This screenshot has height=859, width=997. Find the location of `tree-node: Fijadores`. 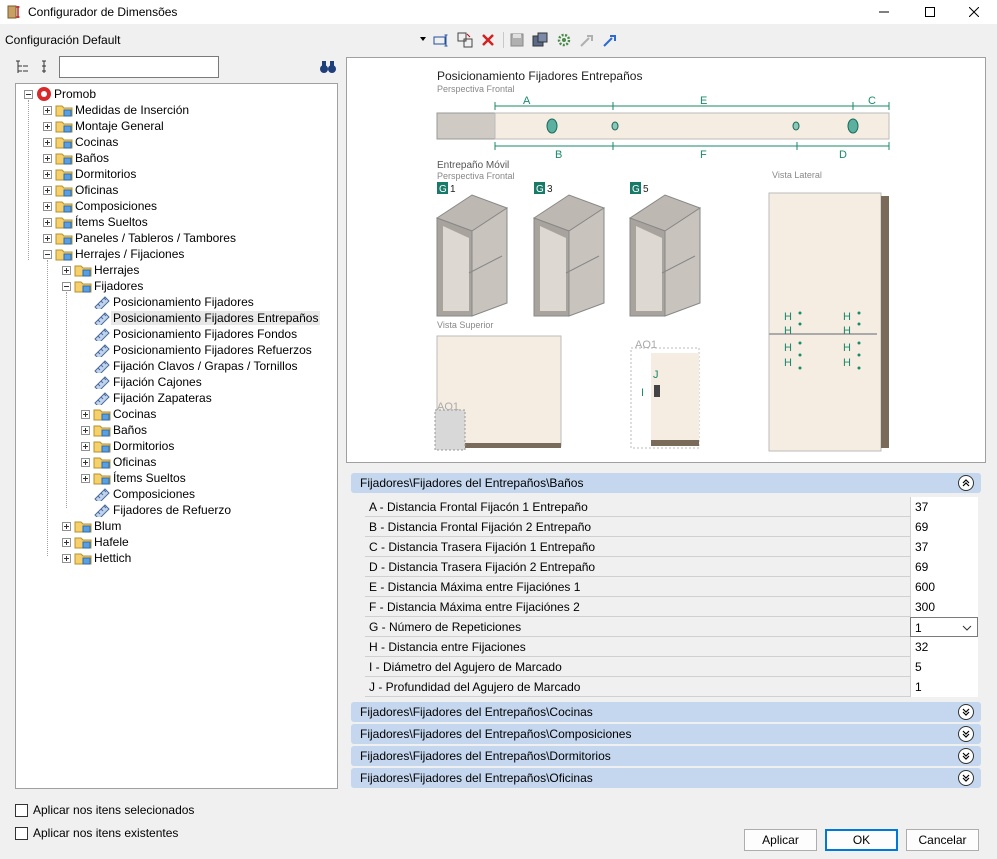

tree-node: Fijadores is located at coordinates (103, 286).